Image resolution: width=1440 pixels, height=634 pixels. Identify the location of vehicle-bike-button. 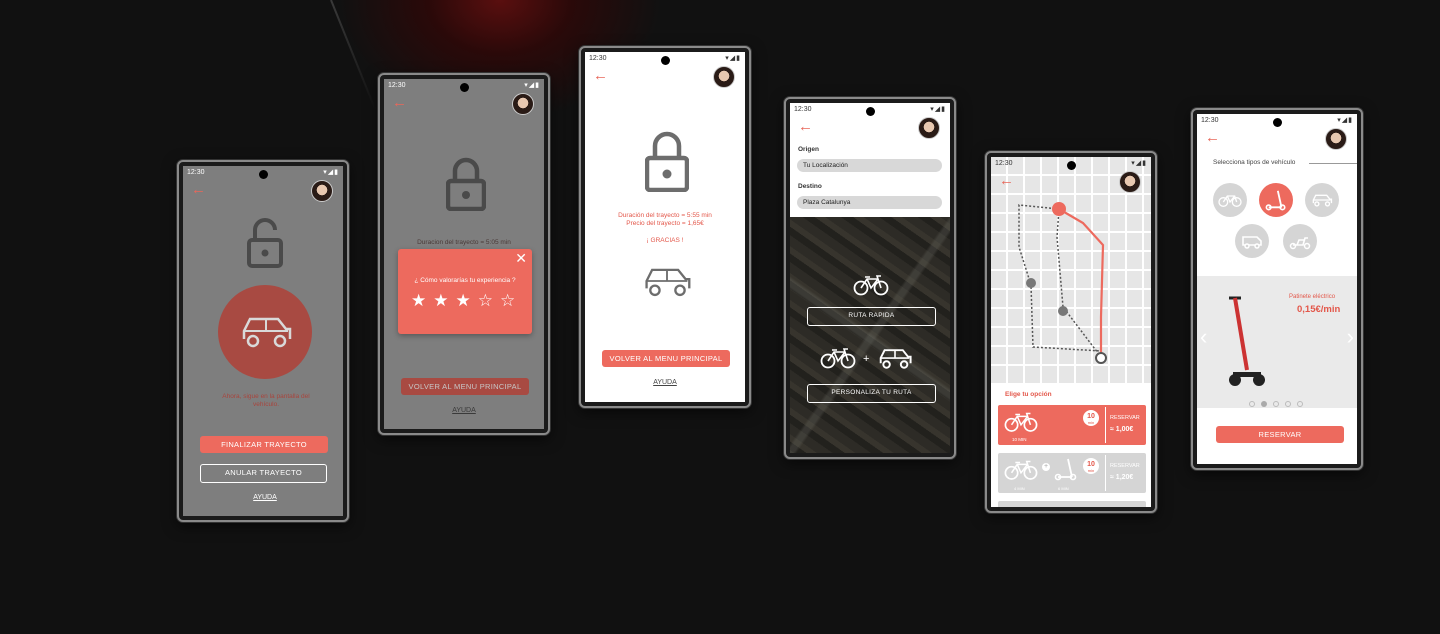
(1230, 200).